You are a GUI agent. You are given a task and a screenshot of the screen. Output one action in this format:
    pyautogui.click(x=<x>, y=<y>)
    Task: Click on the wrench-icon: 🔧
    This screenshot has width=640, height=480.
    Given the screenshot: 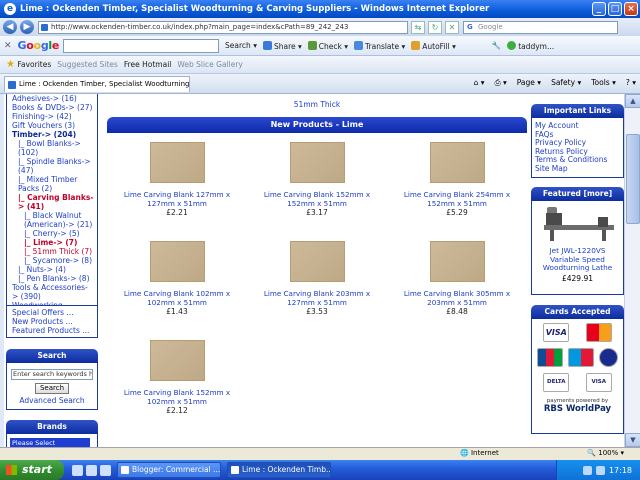 What is the action you would take?
    pyautogui.click(x=496, y=45)
    